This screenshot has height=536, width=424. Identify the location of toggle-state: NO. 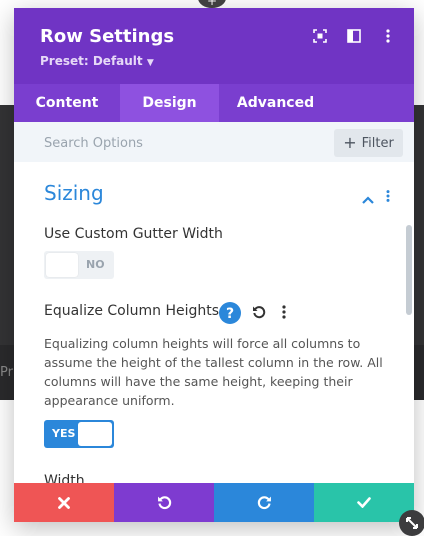
(95, 264).